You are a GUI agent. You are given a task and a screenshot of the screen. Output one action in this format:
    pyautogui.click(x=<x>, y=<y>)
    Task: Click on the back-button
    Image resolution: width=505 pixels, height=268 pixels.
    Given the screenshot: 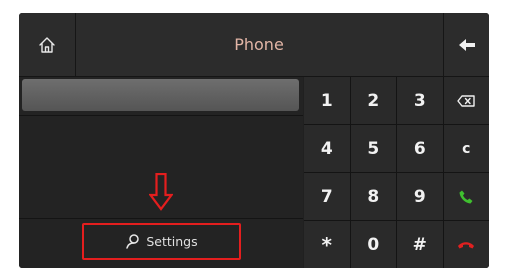 What is the action you would take?
    pyautogui.click(x=466, y=44)
    